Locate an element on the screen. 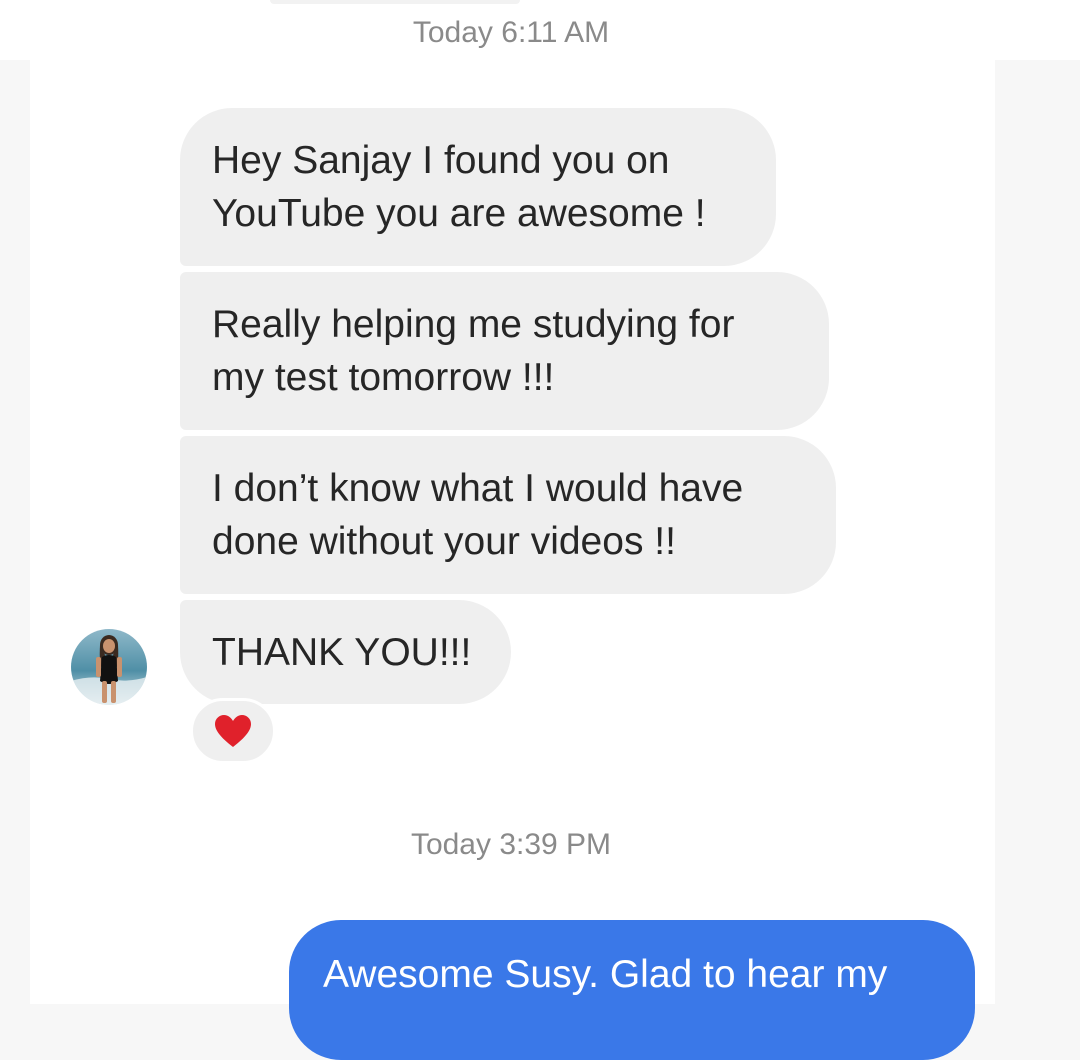 Image resolution: width=1080 pixels, height=1060 pixels. received-message: THANK YOU!!! is located at coordinates (345, 652).